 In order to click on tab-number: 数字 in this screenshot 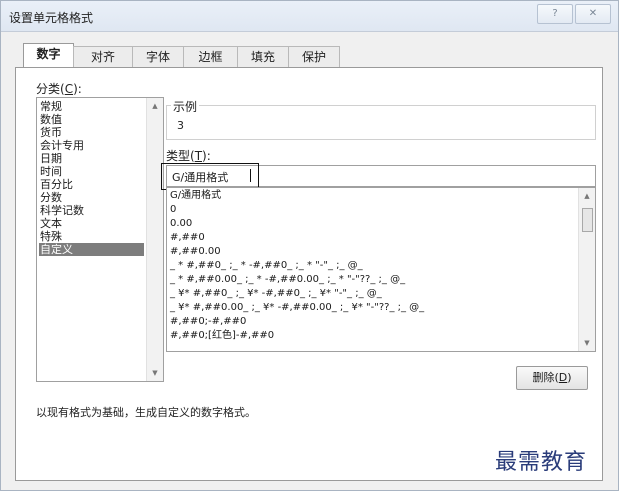, I will do `click(48, 55)`.